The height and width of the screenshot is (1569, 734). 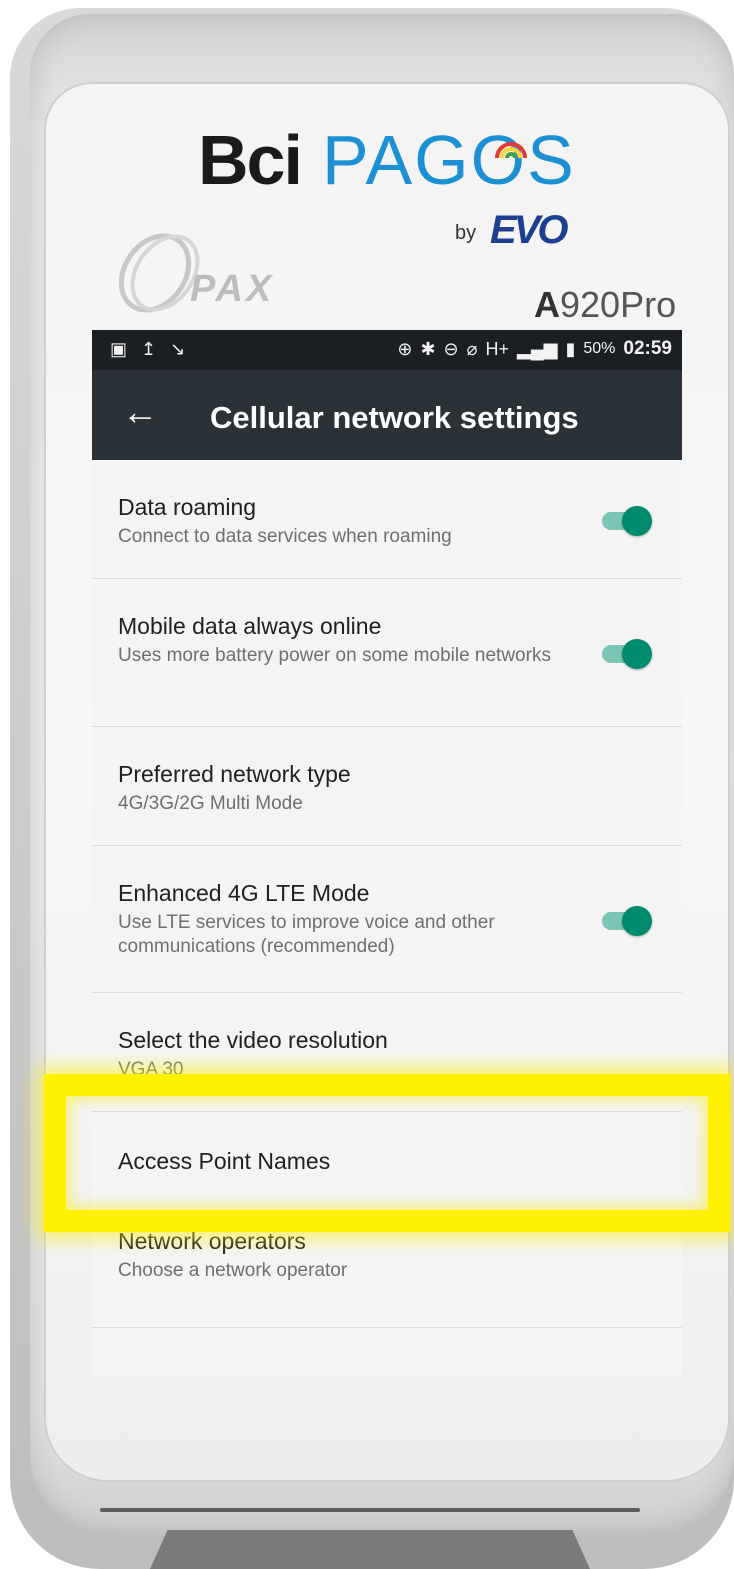 What do you see at coordinates (428, 349) in the screenshot?
I see `bluetooth-icon: ✱` at bounding box center [428, 349].